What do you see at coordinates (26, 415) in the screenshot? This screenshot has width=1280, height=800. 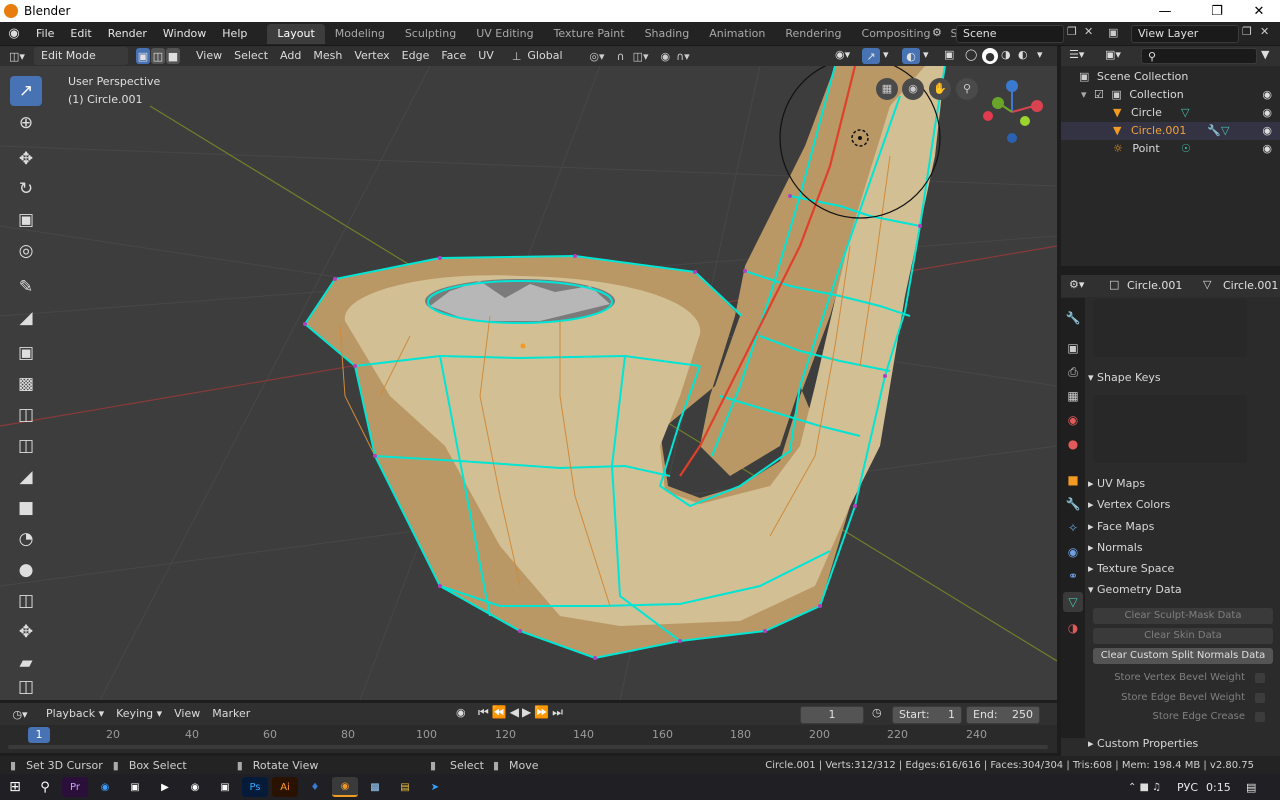 I see `bevel-tool-icon: ◫` at bounding box center [26, 415].